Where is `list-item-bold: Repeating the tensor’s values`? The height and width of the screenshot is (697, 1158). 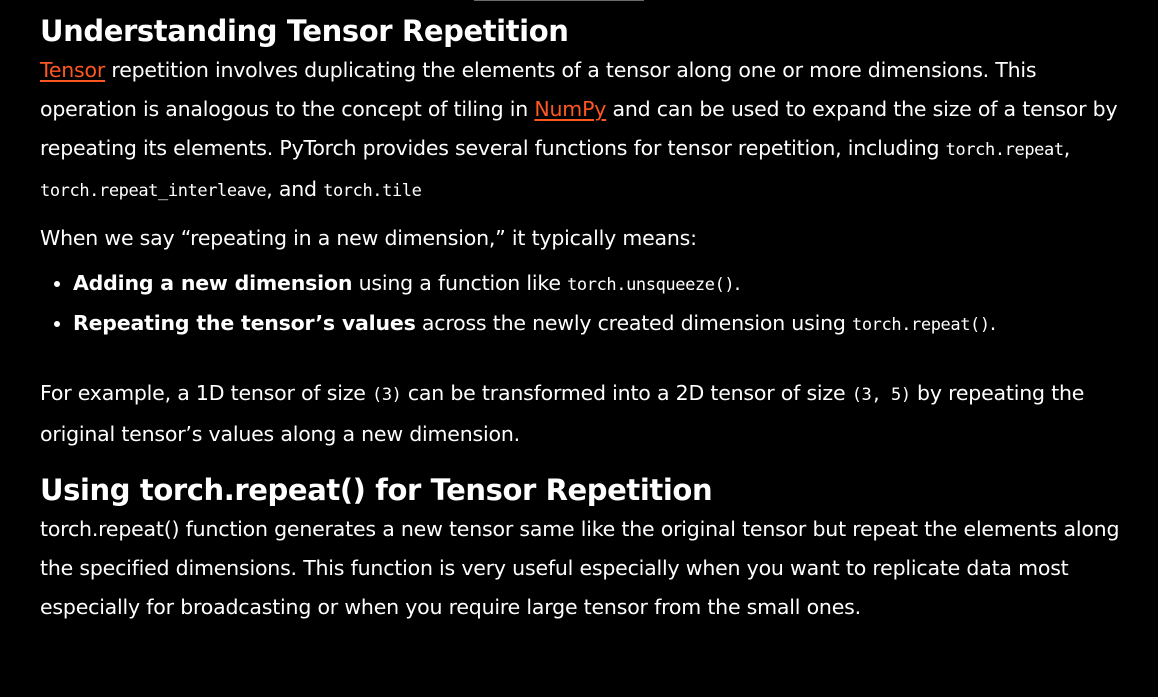
list-item-bold: Repeating the tensor’s values is located at coordinates (244, 323).